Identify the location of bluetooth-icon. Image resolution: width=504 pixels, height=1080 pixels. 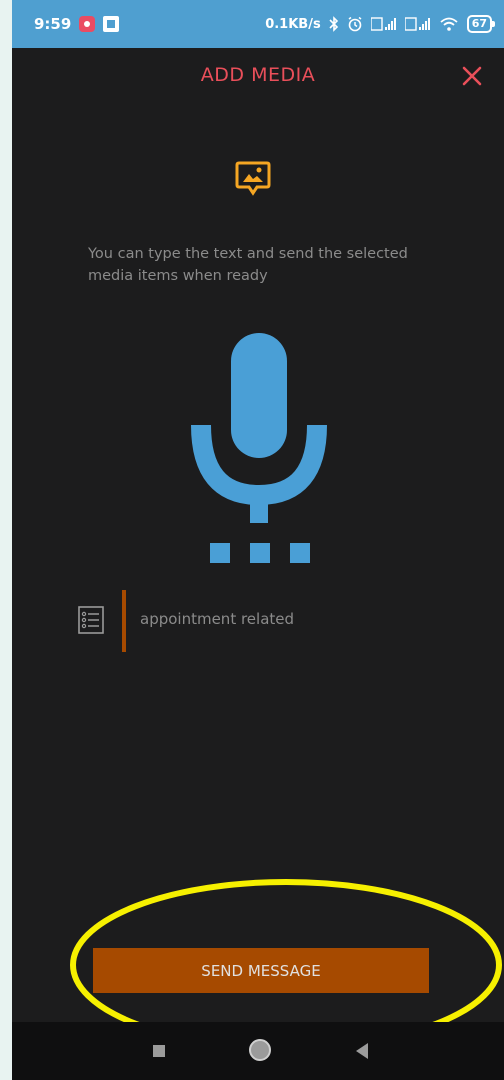
(334, 24).